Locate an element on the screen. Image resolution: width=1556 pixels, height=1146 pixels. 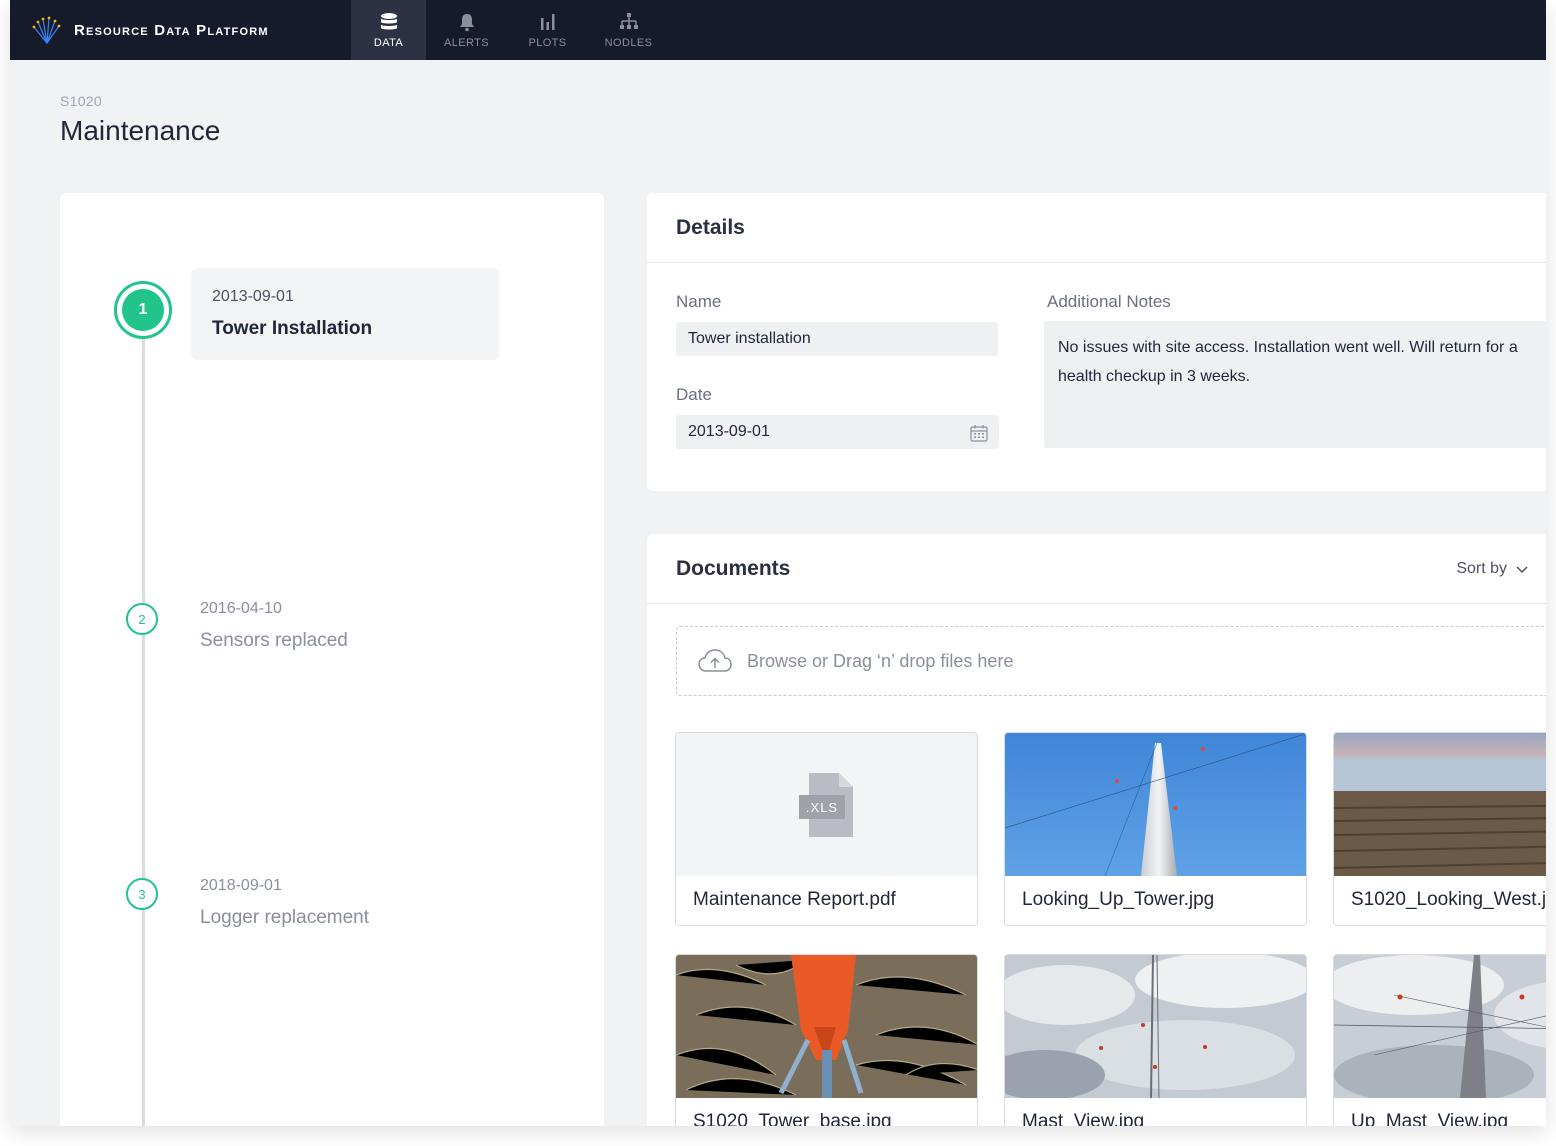
database-icon is located at coordinates (388, 20).